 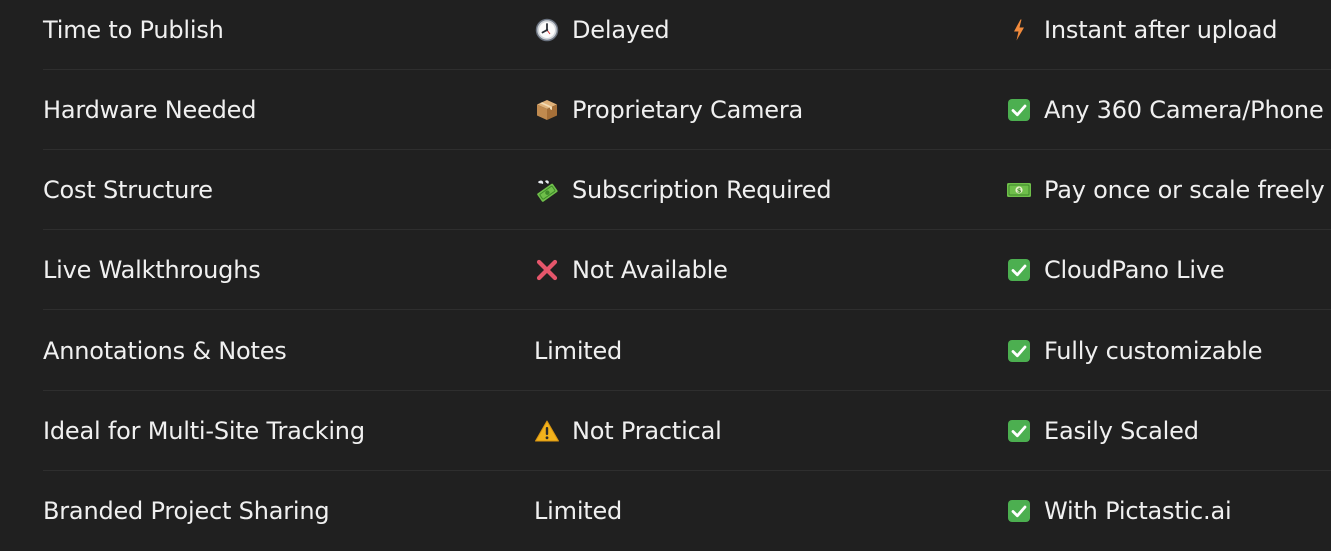 I want to click on dollar-bill-icon: $, so click(x=1019, y=190).